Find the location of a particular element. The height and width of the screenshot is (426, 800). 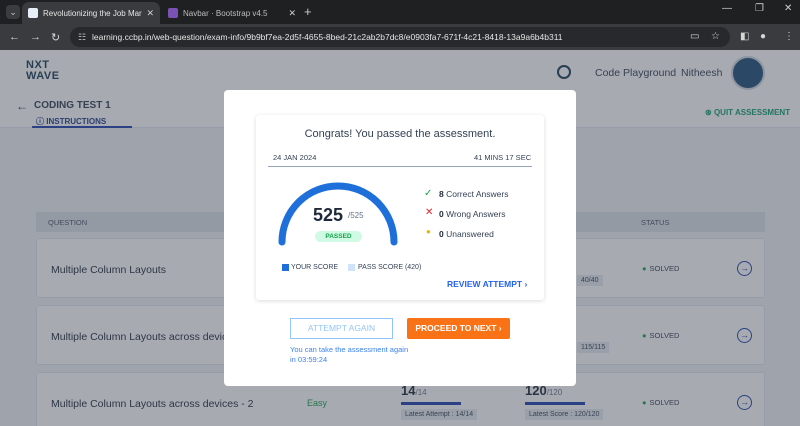

tab-search-icon: ⌄ is located at coordinates (13, 12).